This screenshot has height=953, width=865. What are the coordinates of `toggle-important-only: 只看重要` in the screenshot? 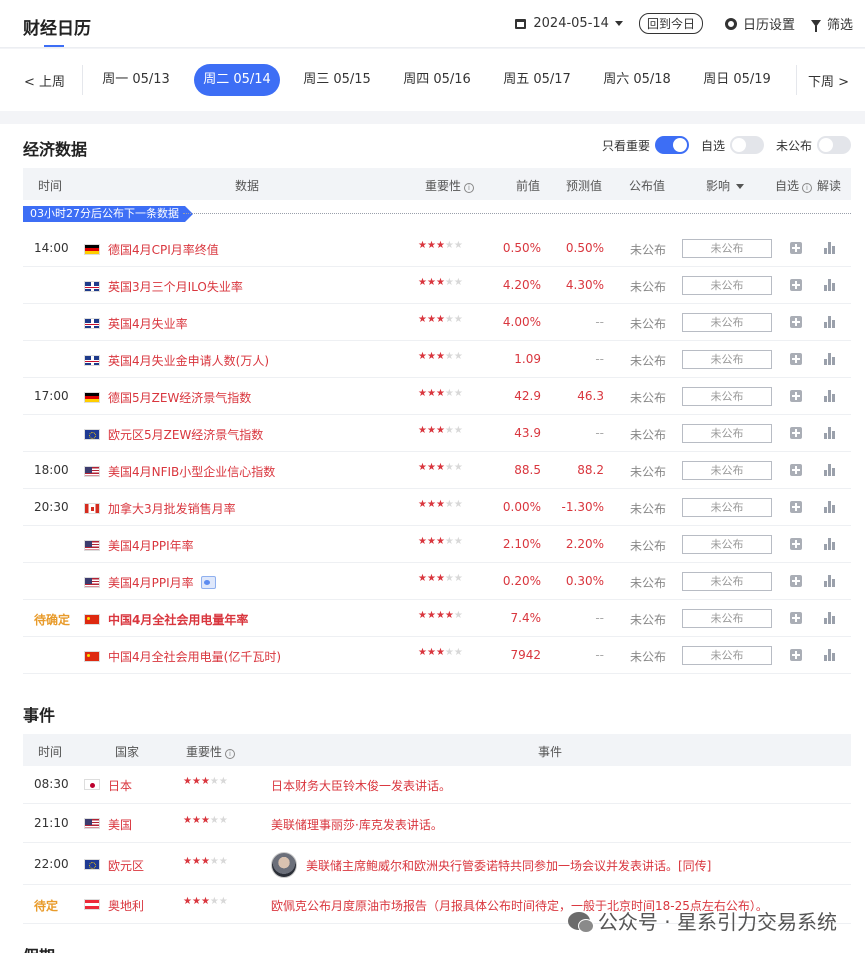 It's located at (645, 145).